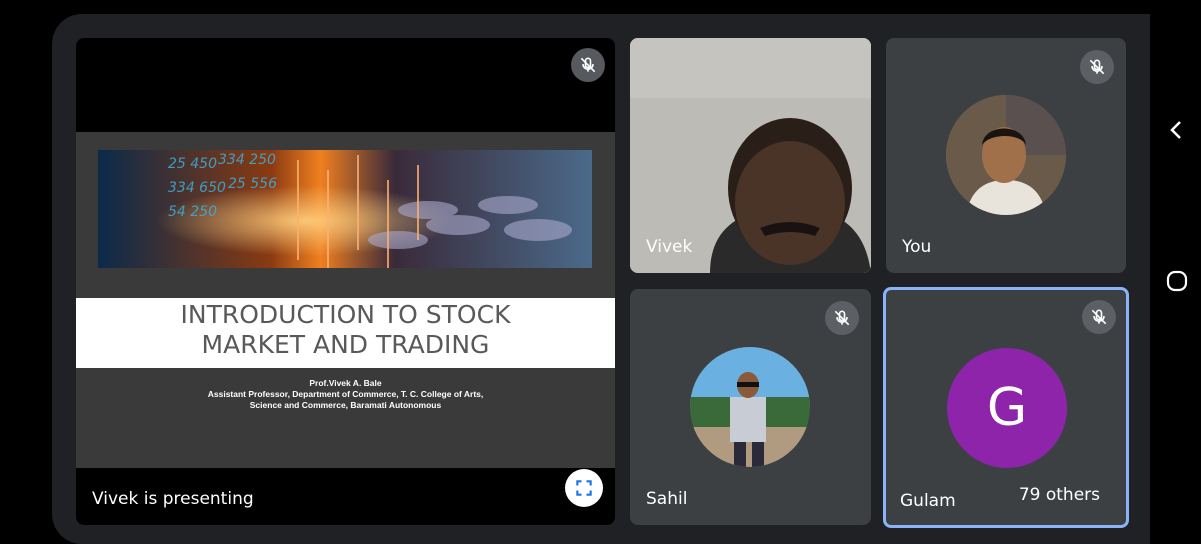 This screenshot has height=544, width=1201. I want to click on fullscreen-icon, so click(584, 488).